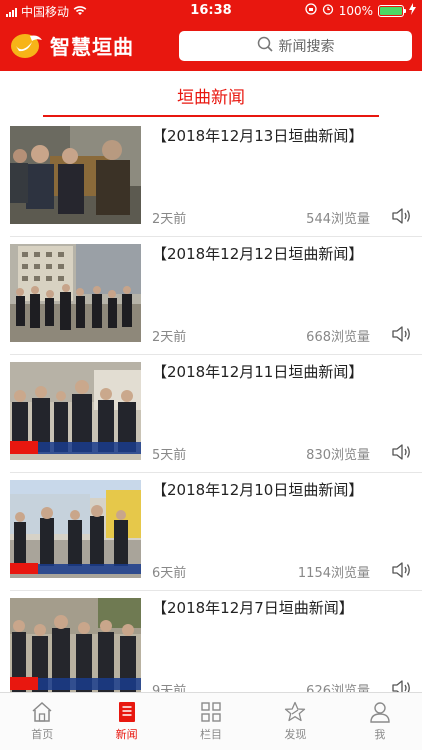  I want to click on app-name: 智慧垣曲, so click(92, 46).